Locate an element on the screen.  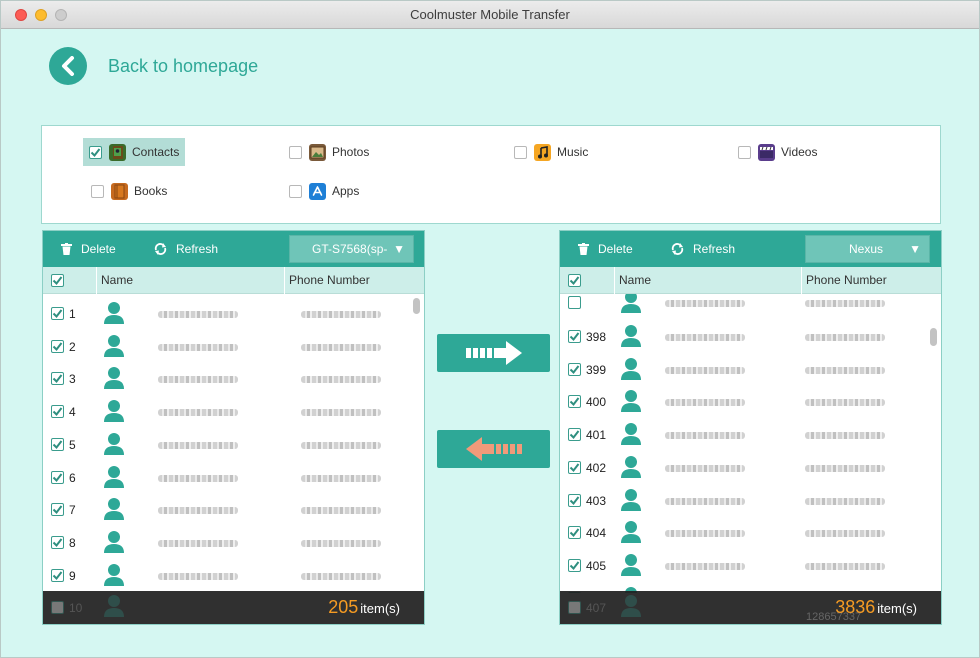
zoom-window-button is located at coordinates (61, 15).